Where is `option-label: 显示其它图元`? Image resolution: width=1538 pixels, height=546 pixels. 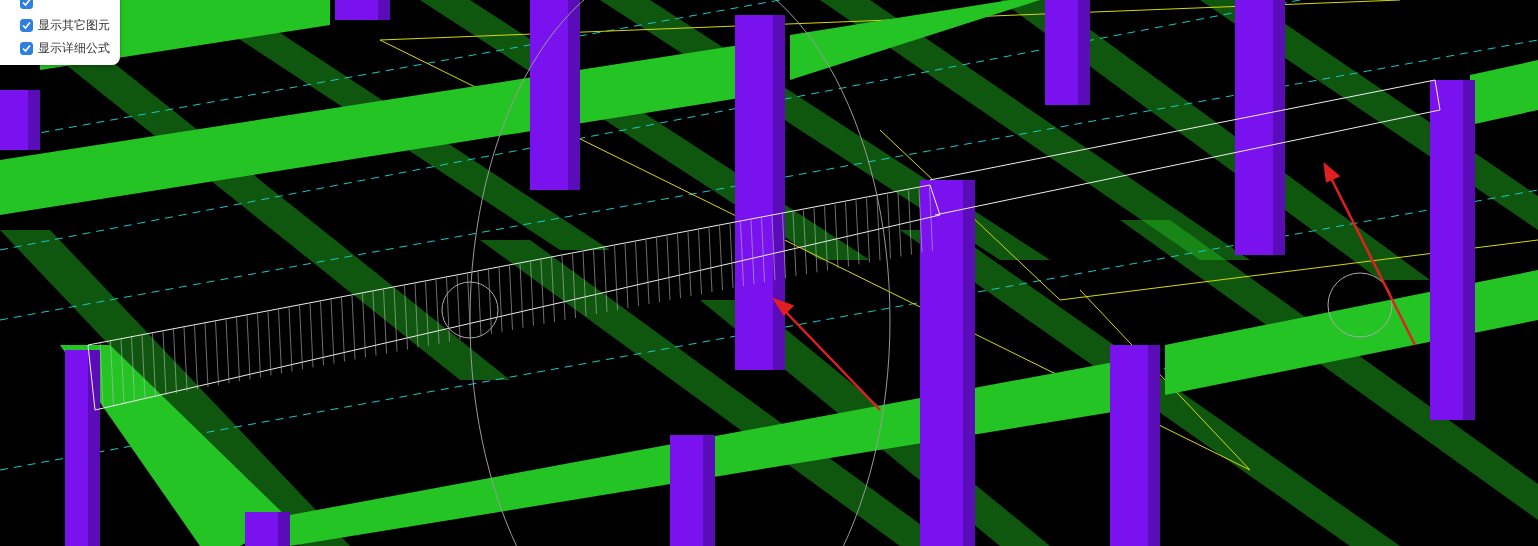
option-label: 显示其它图元 is located at coordinates (74, 25).